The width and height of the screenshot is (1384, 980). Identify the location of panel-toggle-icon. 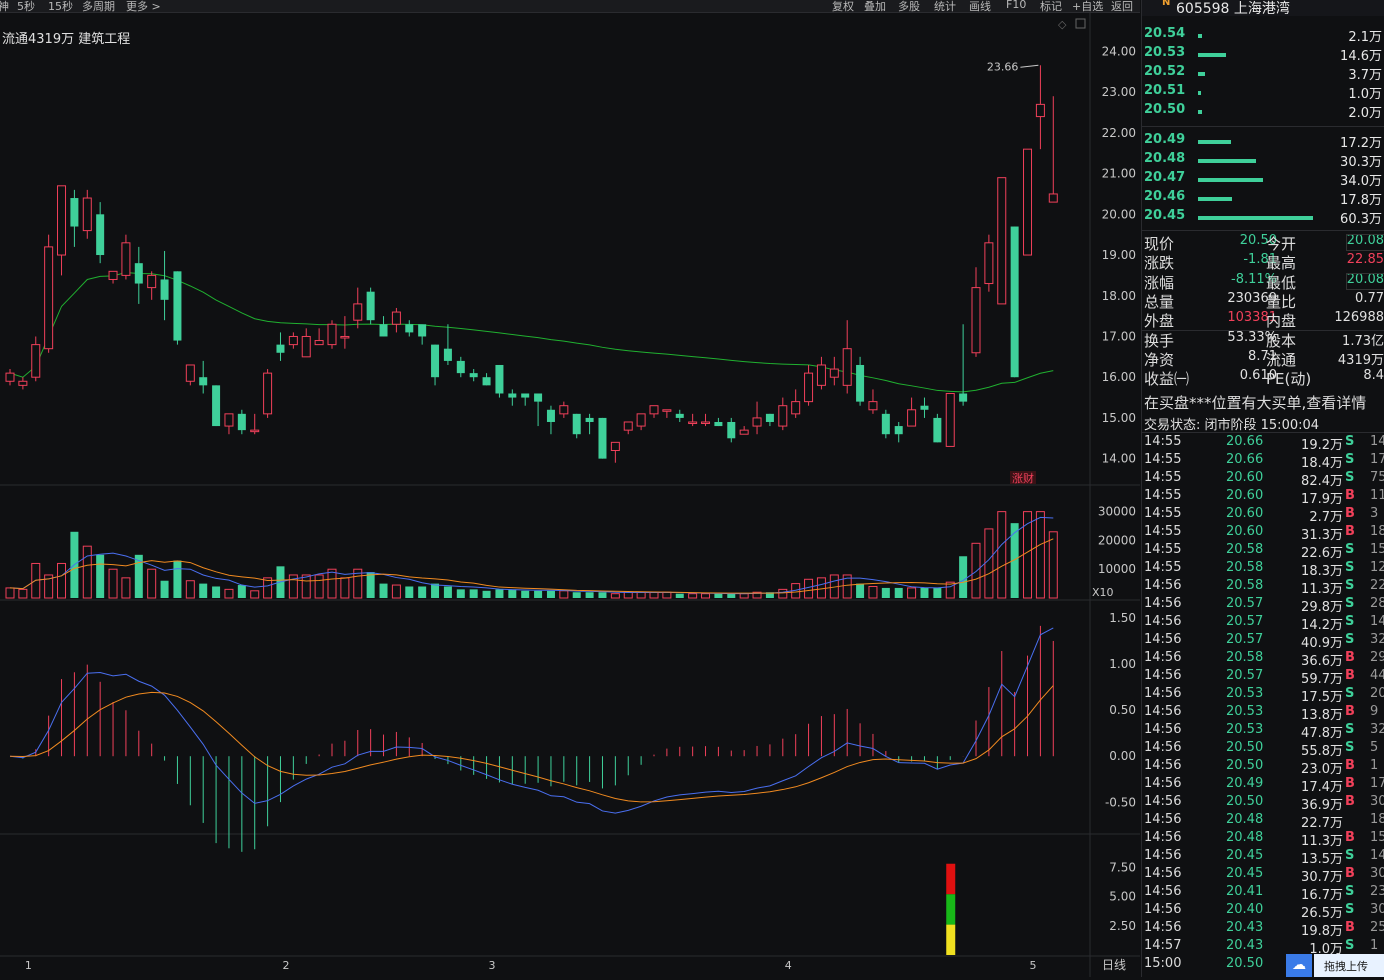
(1080, 23).